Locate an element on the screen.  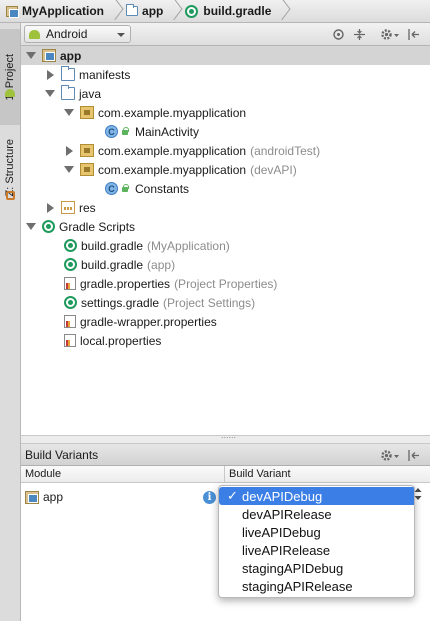
variant-option-label: liveAPIDebug is located at coordinates (281, 532).